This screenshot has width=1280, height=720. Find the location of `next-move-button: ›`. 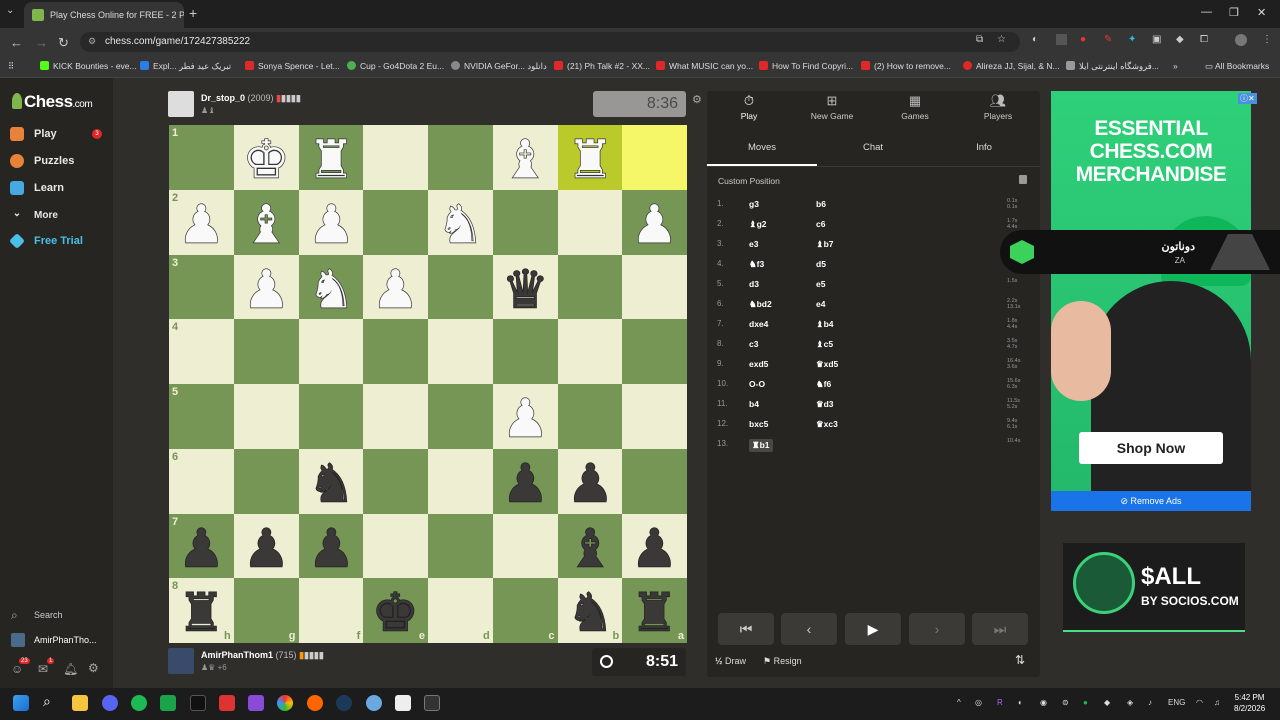

next-move-button: › is located at coordinates (937, 629).